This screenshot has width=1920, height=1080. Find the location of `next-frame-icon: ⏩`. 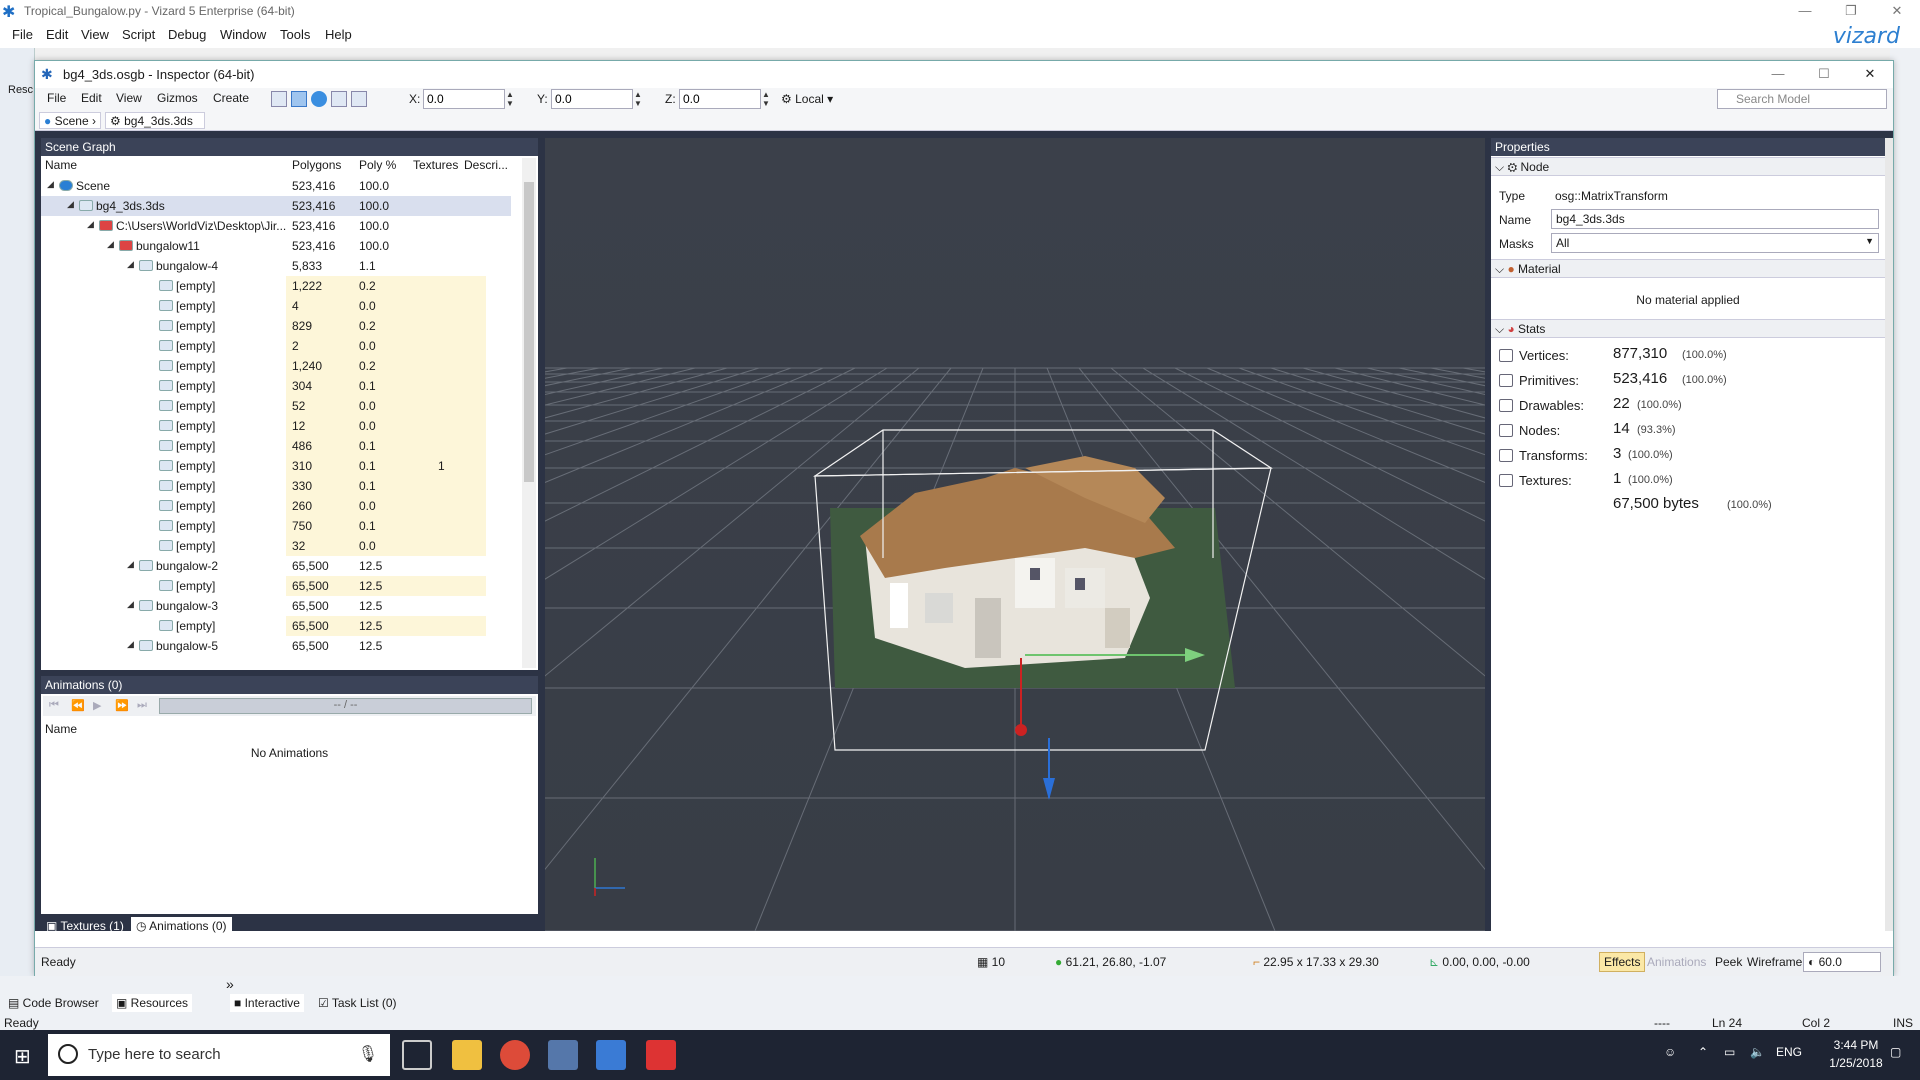

next-frame-icon: ⏩ is located at coordinates (122, 705).